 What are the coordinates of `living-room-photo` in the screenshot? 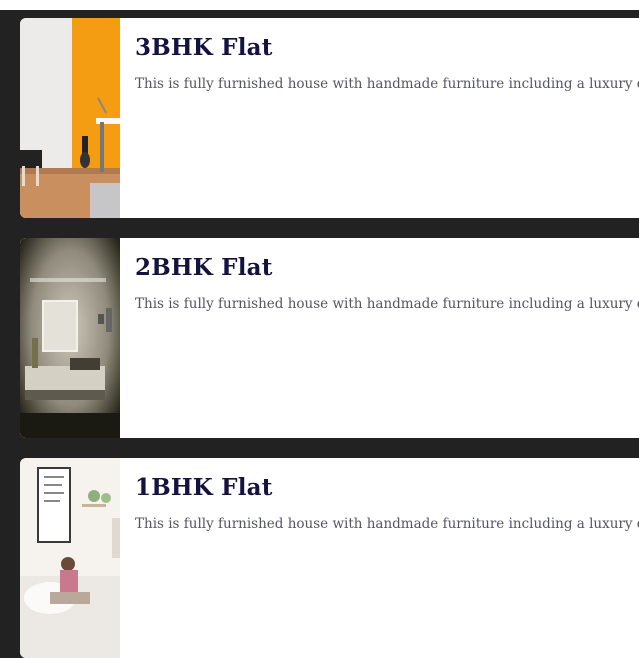 It's located at (70, 118).